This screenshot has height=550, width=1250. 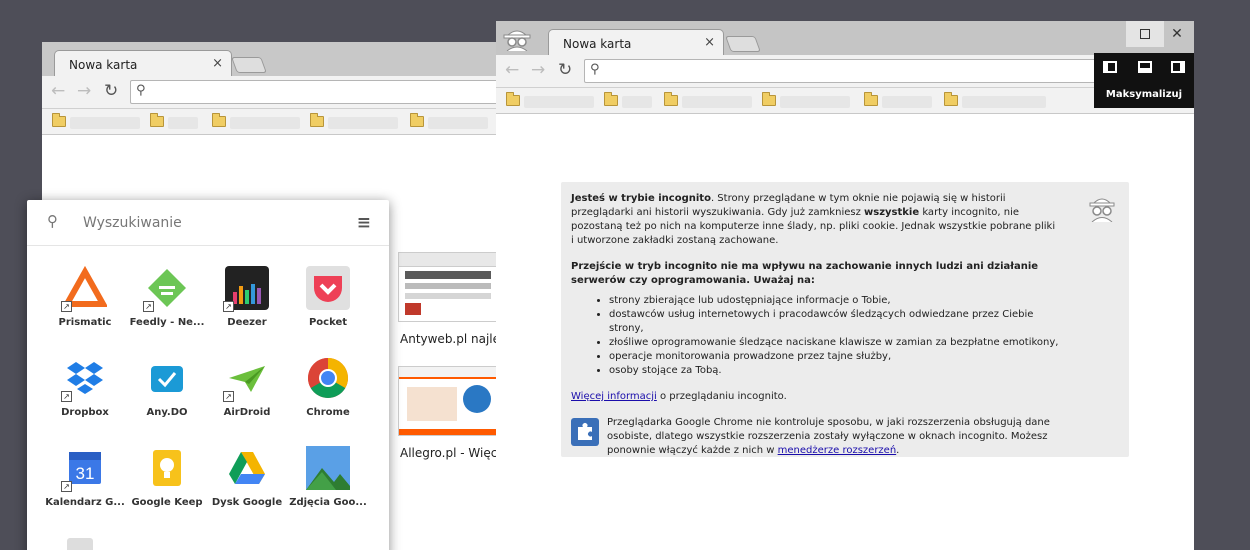 What do you see at coordinates (641, 198) in the screenshot?
I see `incognito-heading: Jesteś w trybie incognito` at bounding box center [641, 198].